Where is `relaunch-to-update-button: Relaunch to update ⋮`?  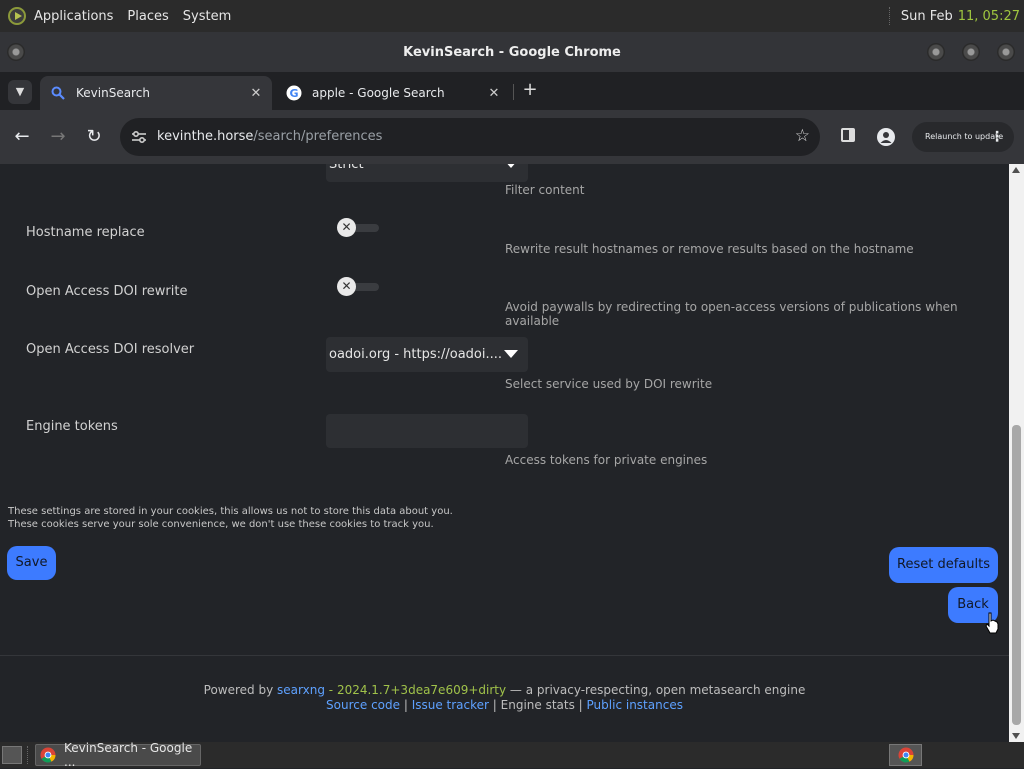
relaunch-to-update-button: Relaunch to update ⋮ is located at coordinates (963, 137).